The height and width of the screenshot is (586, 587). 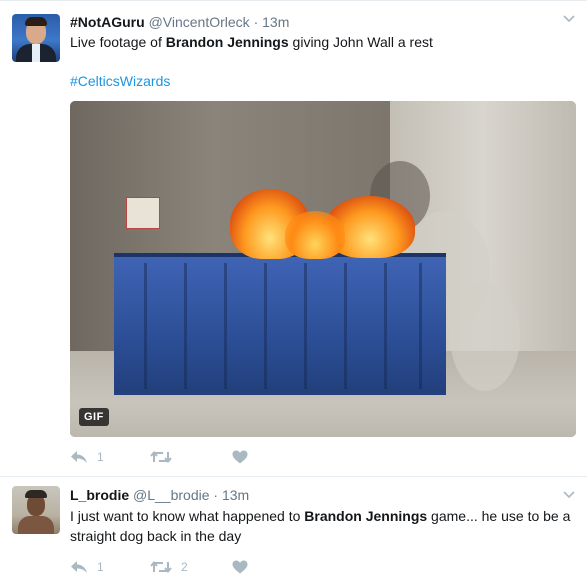 I want to click on avatar-cap, so click(x=36, y=494).